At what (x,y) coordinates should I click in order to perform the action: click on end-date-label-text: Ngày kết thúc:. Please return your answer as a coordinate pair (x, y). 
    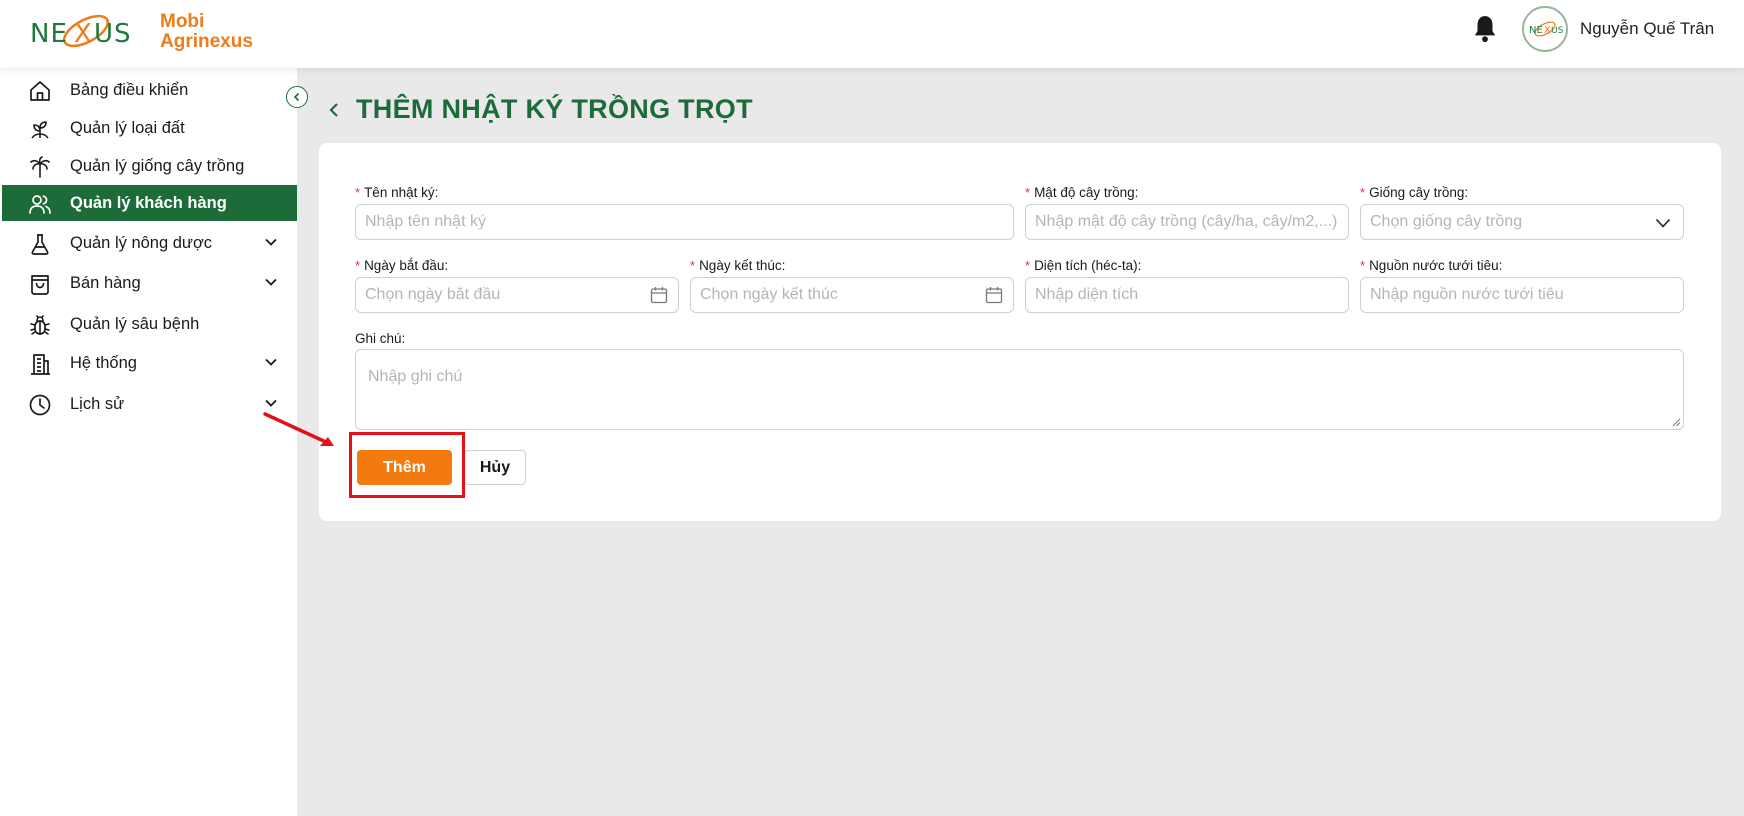
    Looking at the image, I should click on (742, 265).